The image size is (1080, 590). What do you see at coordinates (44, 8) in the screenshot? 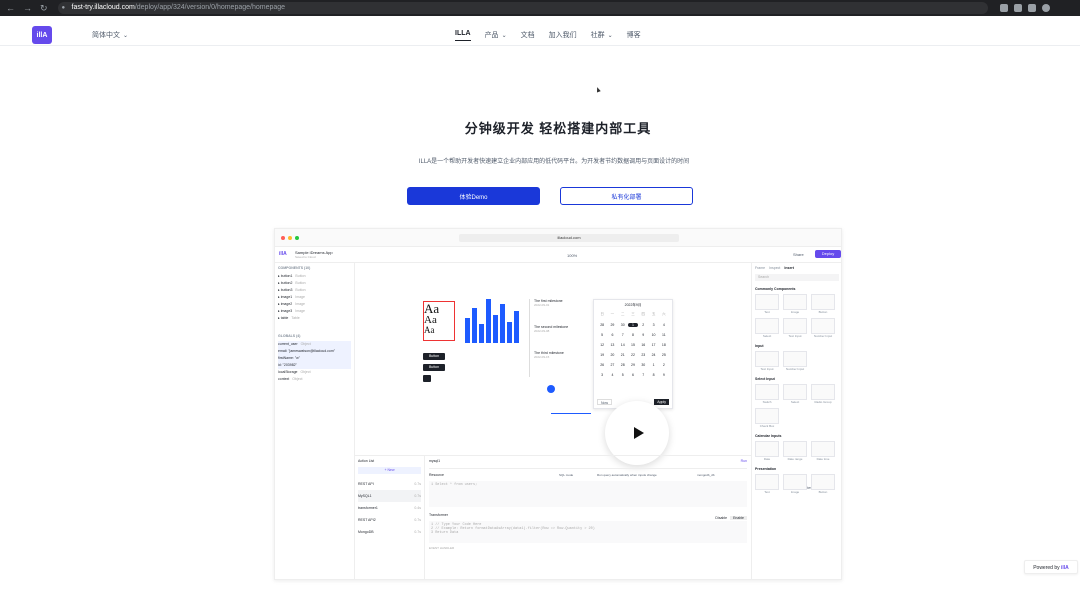
I see `reload-icon: ↻` at bounding box center [44, 8].